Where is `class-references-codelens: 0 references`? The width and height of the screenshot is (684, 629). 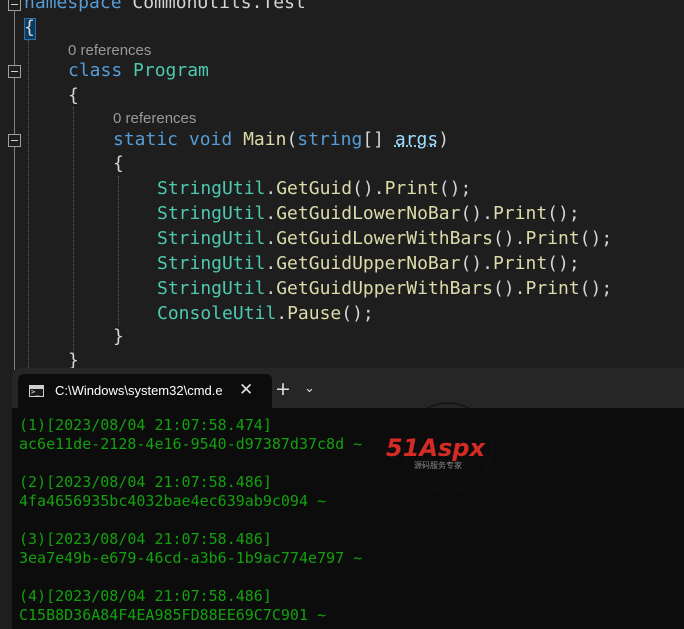
class-references-codelens: 0 references is located at coordinates (109, 50).